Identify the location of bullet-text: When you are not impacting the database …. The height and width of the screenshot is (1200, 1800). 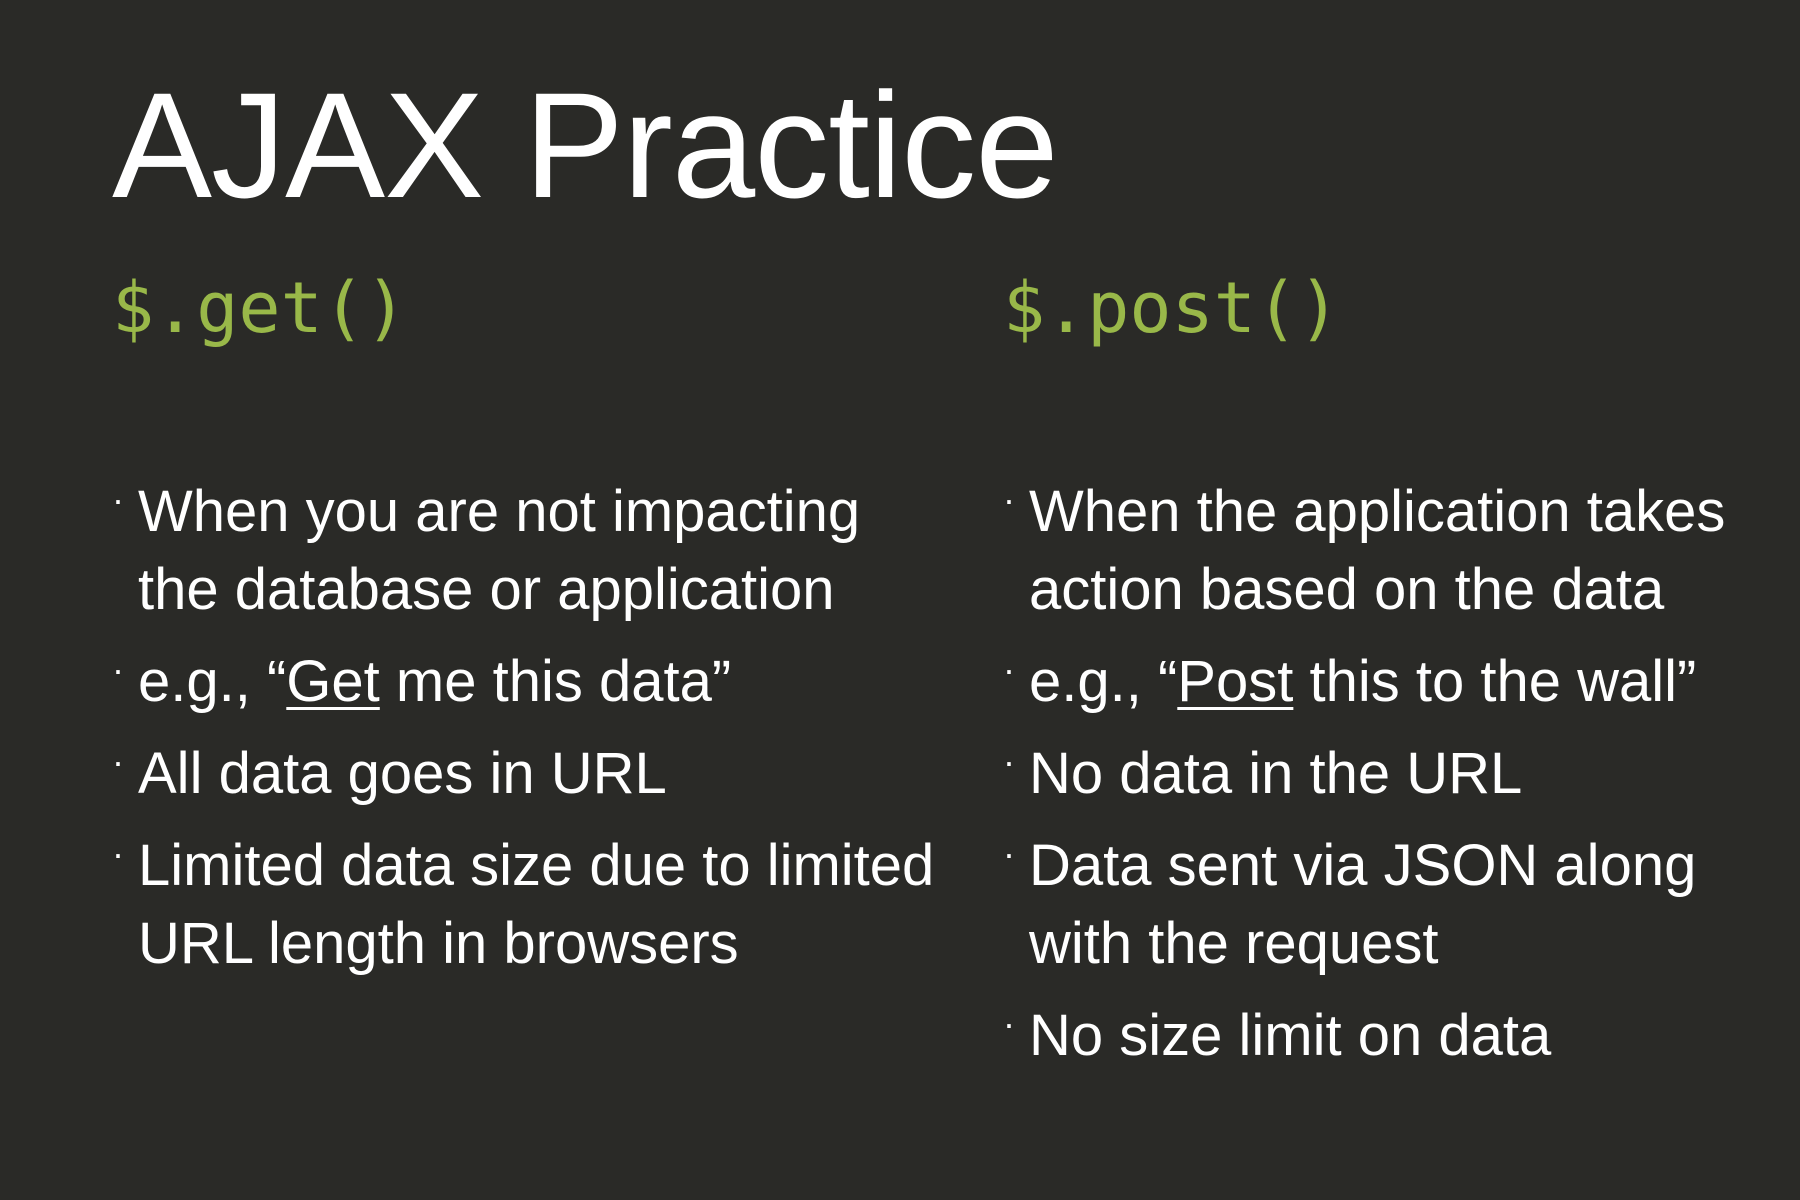
(499, 550).